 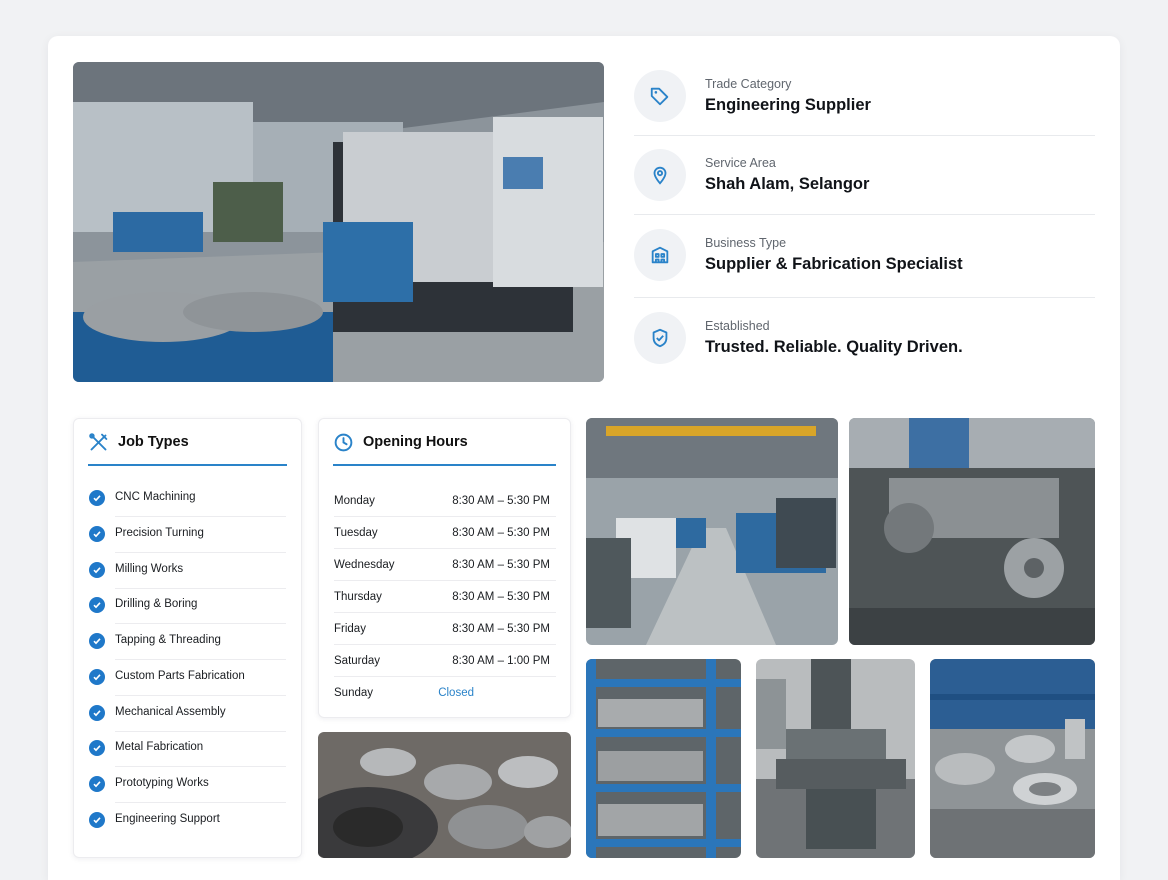 I want to click on day-label: Saturday, so click(x=357, y=661).